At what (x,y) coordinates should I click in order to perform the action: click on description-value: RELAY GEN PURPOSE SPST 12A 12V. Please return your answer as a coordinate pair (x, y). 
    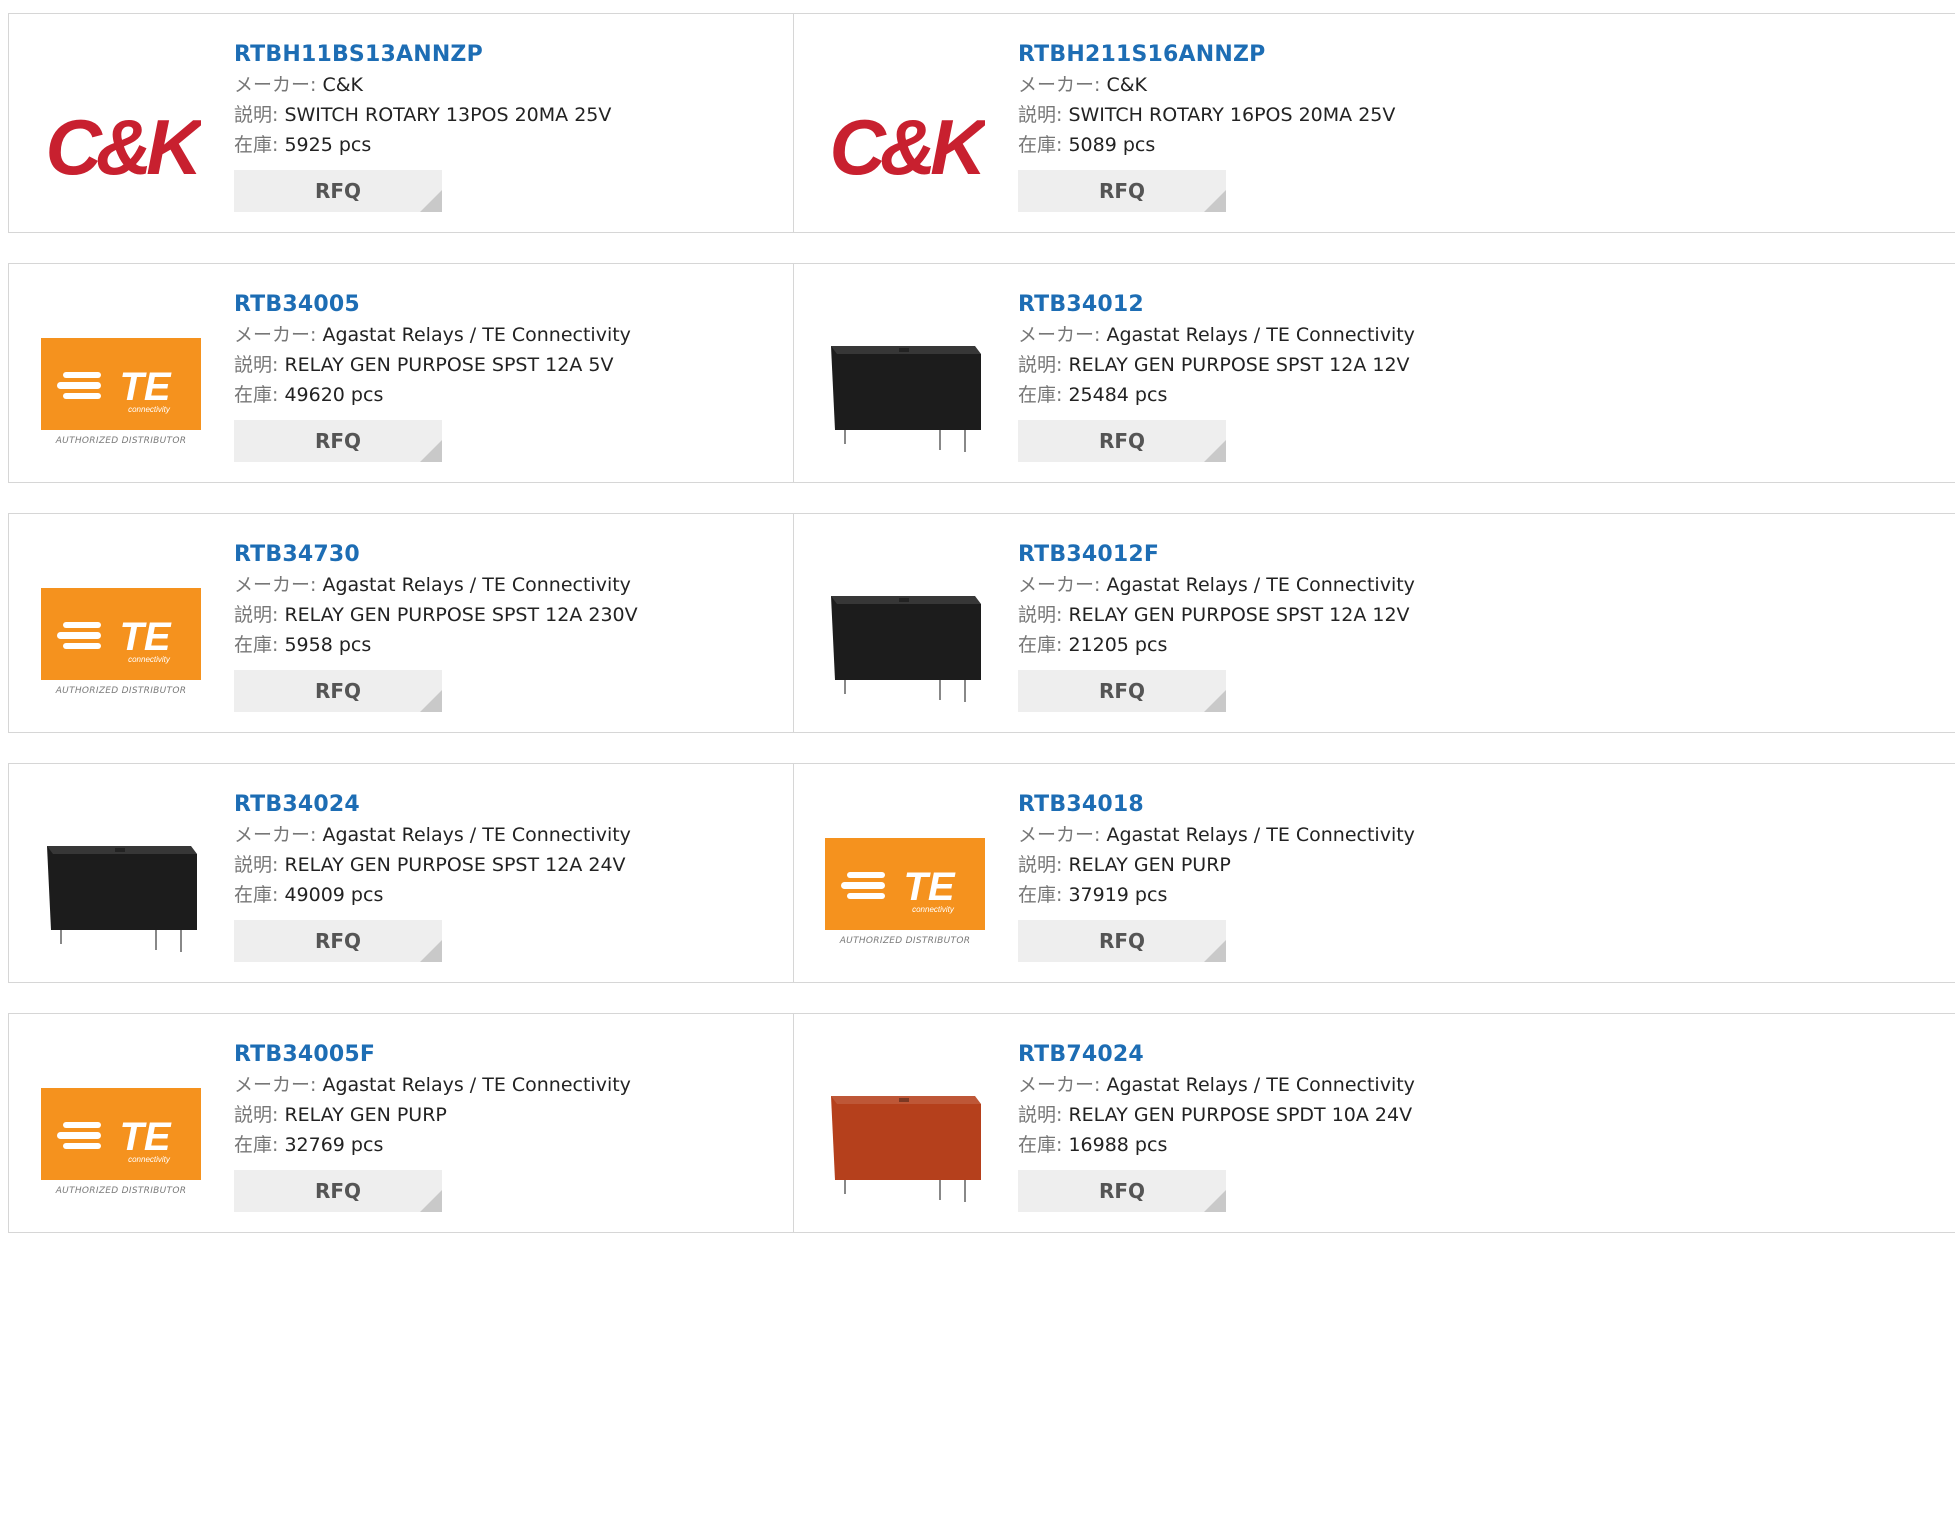
    Looking at the image, I should click on (1239, 365).